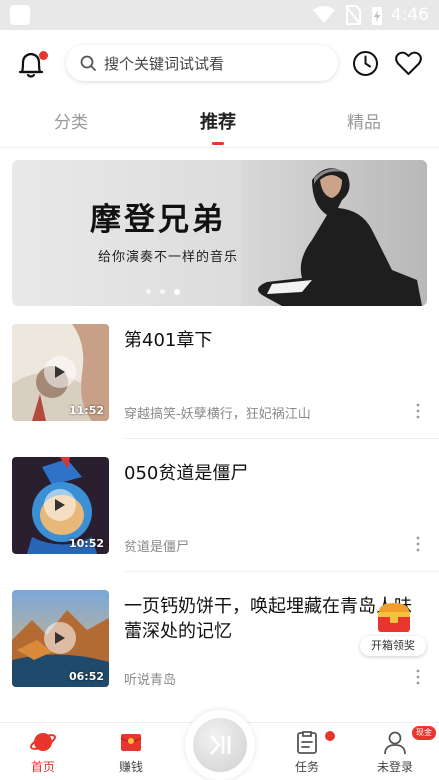 The image size is (439, 780). I want to click on search-bar: 搜个关键词试试看, so click(202, 63).